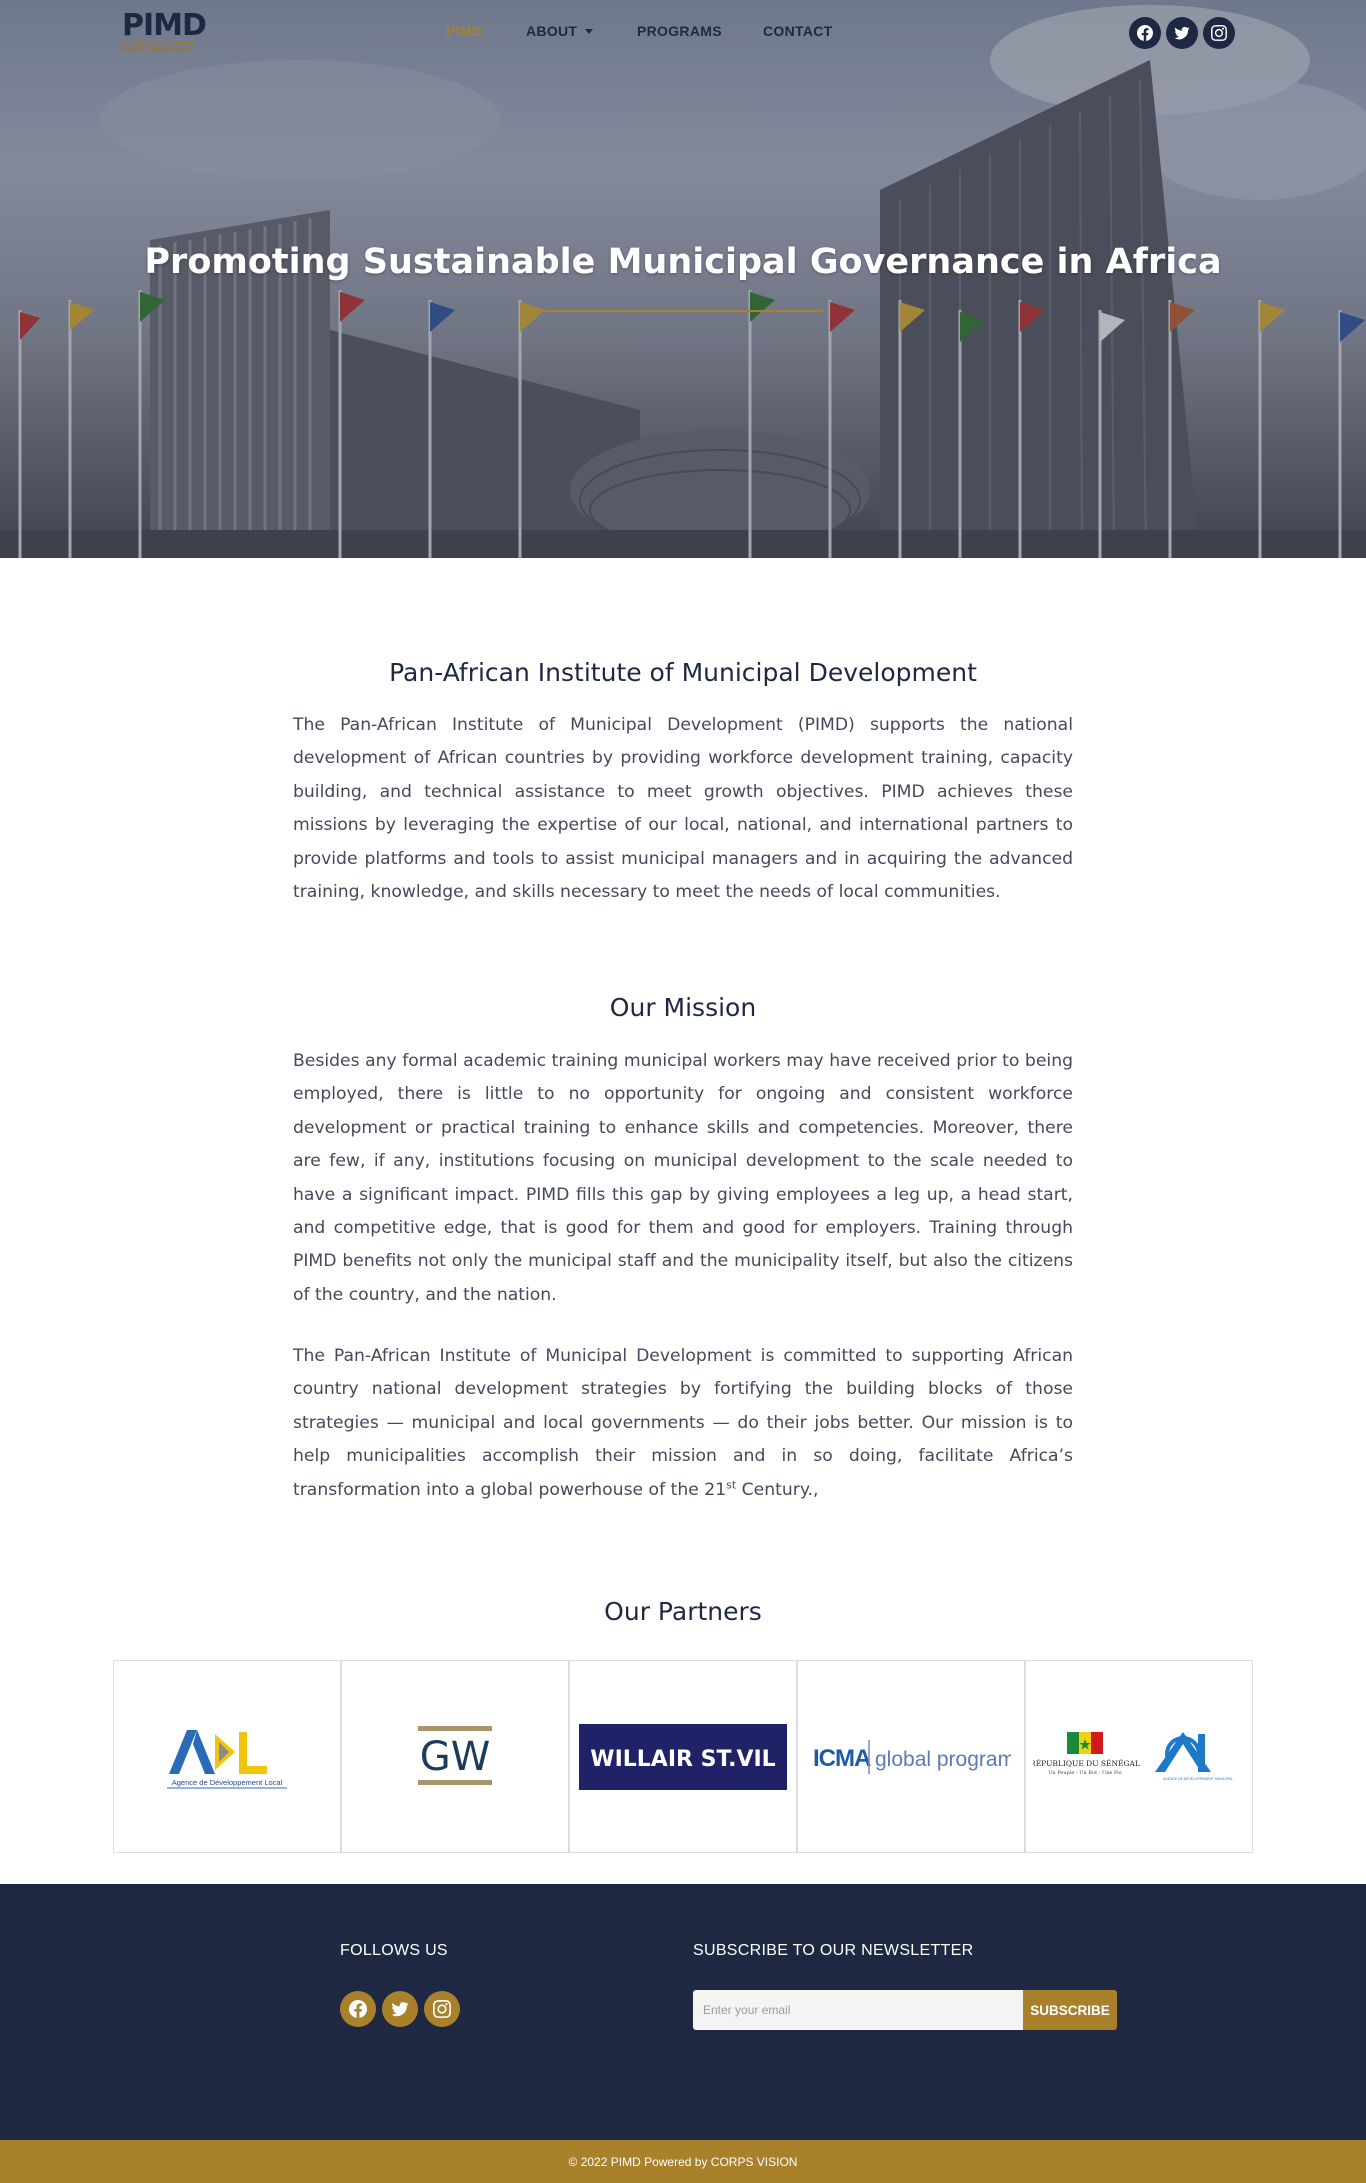  I want to click on nav-item-about: ABOUT, so click(560, 31).